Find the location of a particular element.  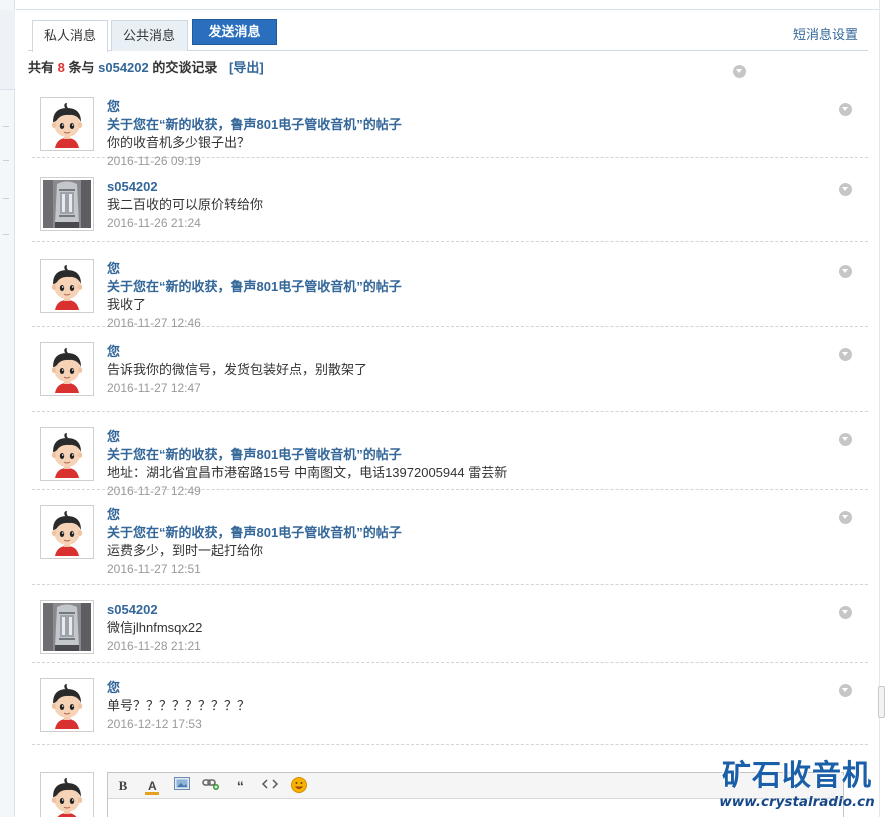

summary-suffix: 的交谈记录 is located at coordinates (185, 67).